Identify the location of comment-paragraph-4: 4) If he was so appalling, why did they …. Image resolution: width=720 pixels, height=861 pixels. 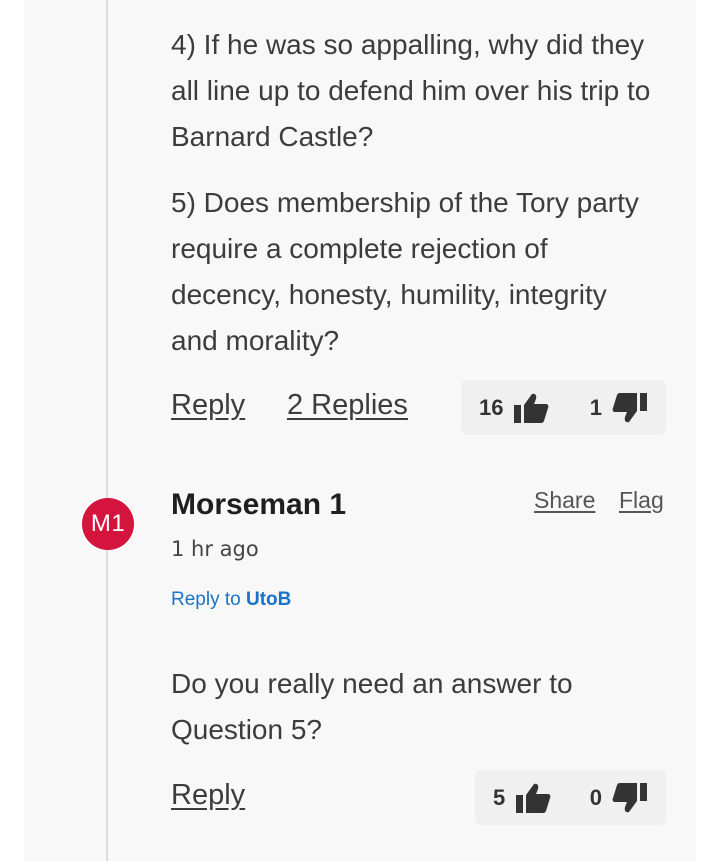
(411, 90).